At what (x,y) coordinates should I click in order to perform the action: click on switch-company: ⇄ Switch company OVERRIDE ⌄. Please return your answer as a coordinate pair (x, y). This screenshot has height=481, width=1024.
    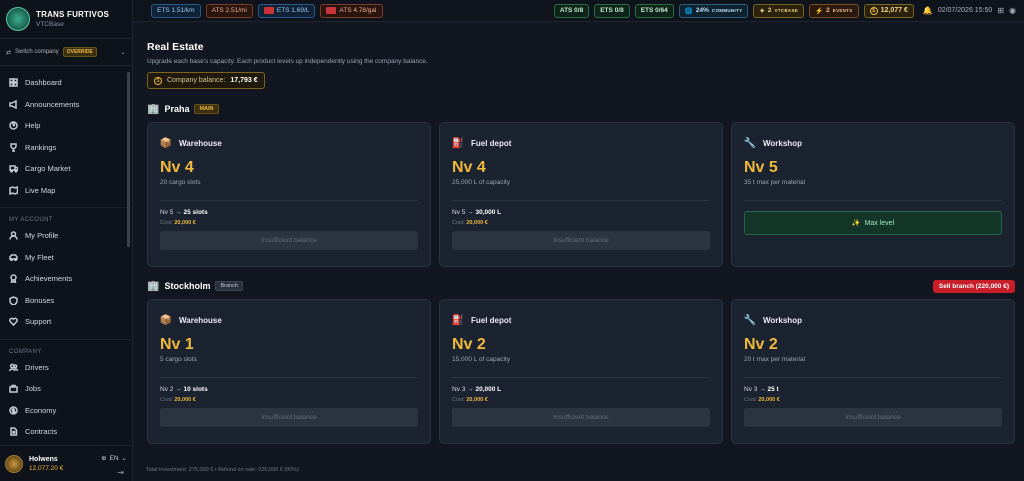
    Looking at the image, I should click on (66, 52).